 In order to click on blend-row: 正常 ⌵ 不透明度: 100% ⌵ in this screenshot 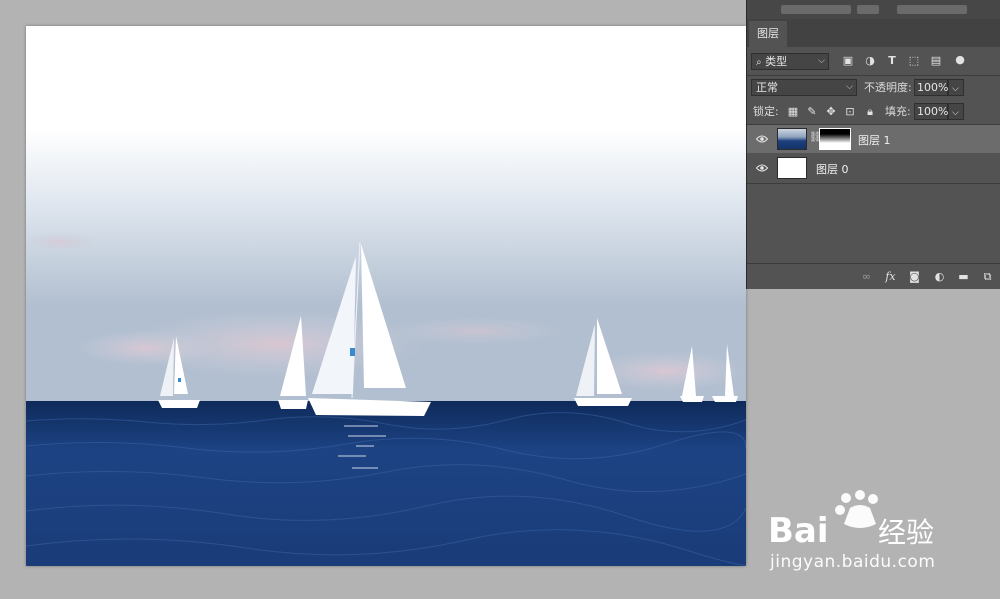, I will do `click(873, 89)`.